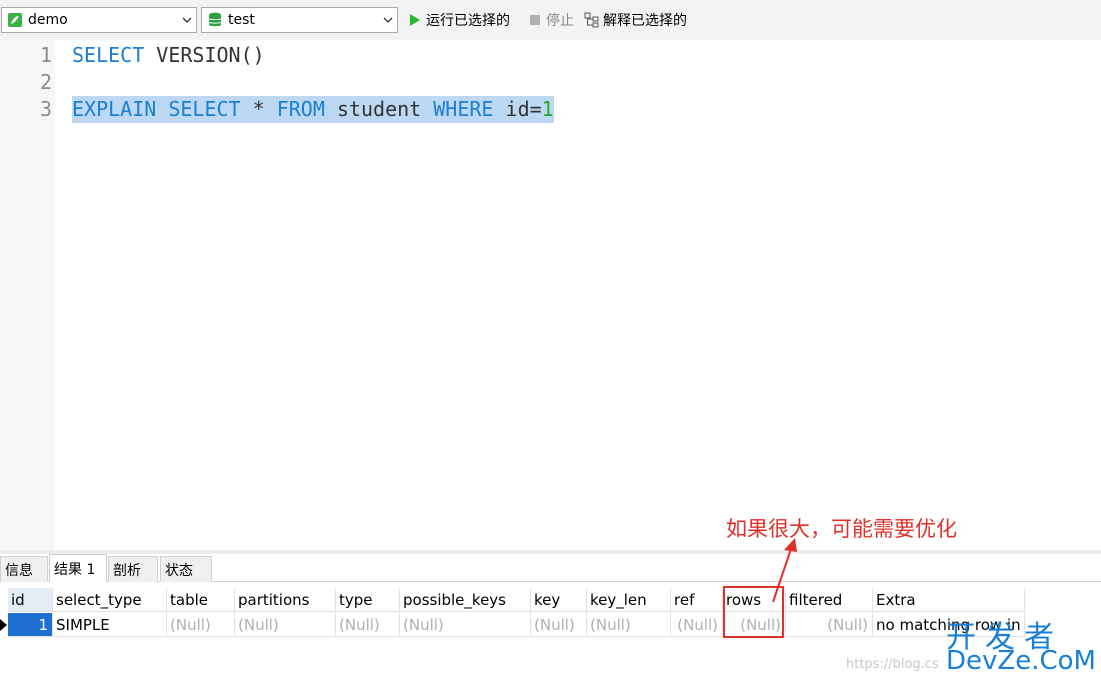 This screenshot has height=684, width=1101. I want to click on column-header-type: type, so click(368, 600).